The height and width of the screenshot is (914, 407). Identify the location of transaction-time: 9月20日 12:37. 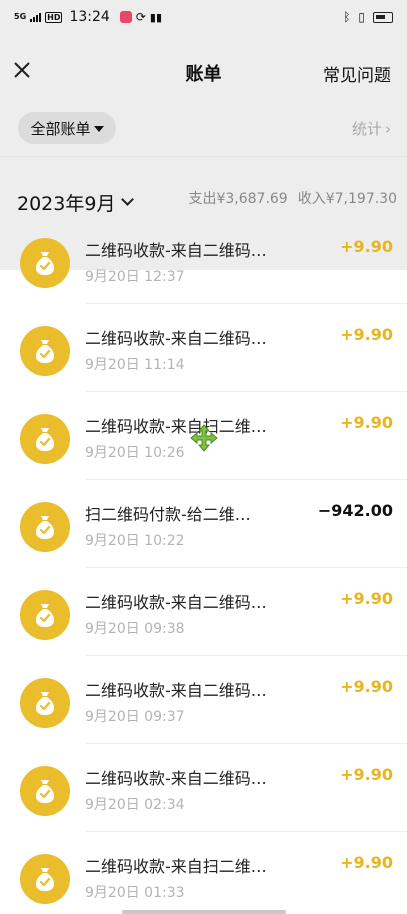
(135, 277).